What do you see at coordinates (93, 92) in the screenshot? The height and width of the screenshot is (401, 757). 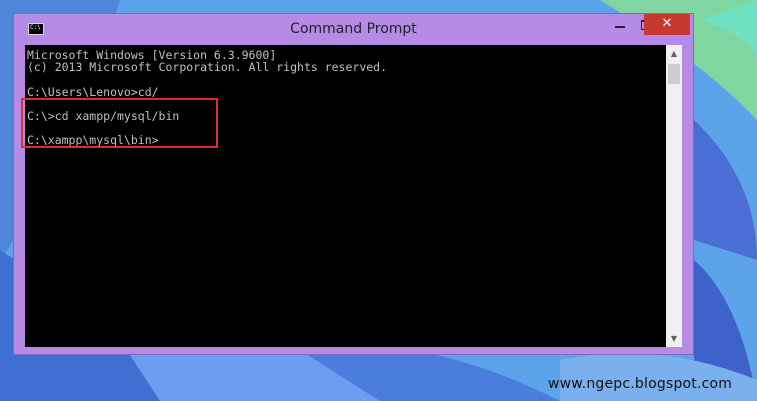 I see `console-line-cd-root: C:\Users\Lenovo>cd/` at bounding box center [93, 92].